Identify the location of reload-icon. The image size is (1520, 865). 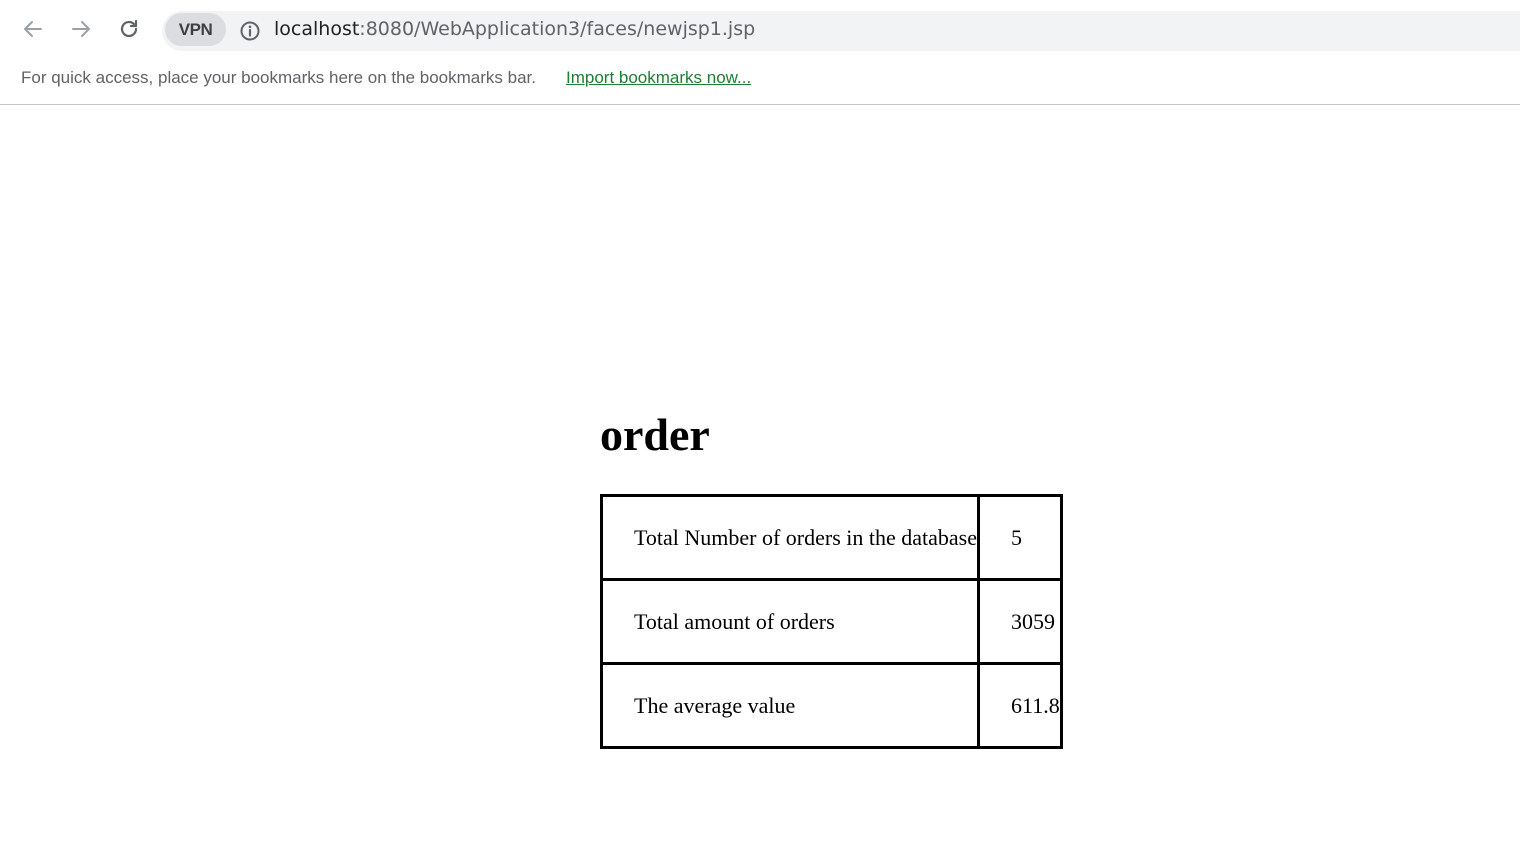
(129, 28).